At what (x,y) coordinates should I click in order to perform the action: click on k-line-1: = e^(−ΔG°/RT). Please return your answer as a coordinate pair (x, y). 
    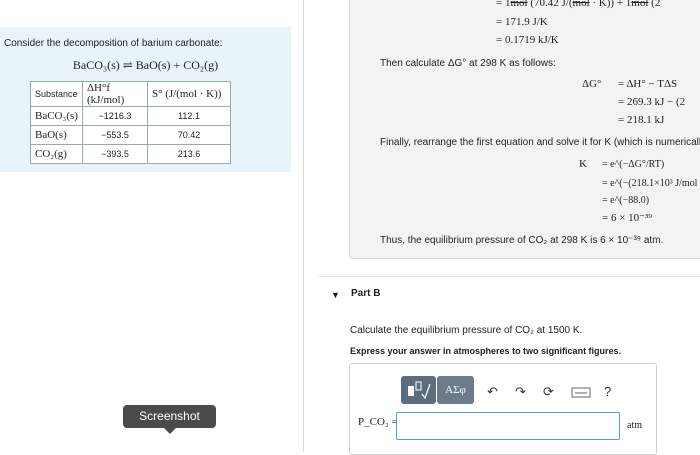
    Looking at the image, I should click on (633, 164).